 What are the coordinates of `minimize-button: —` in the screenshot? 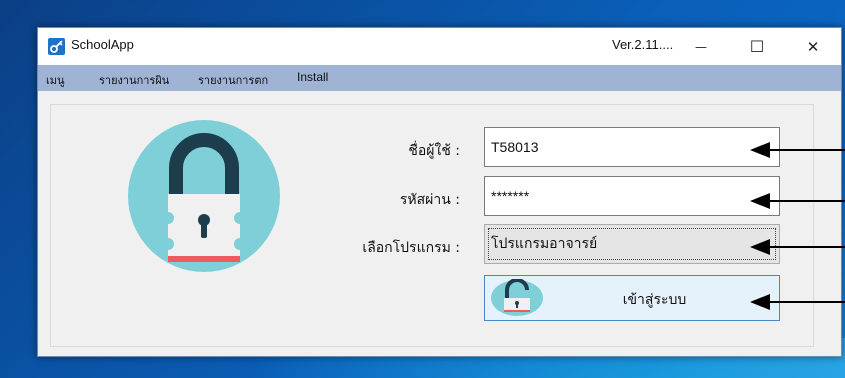 It's located at (701, 46).